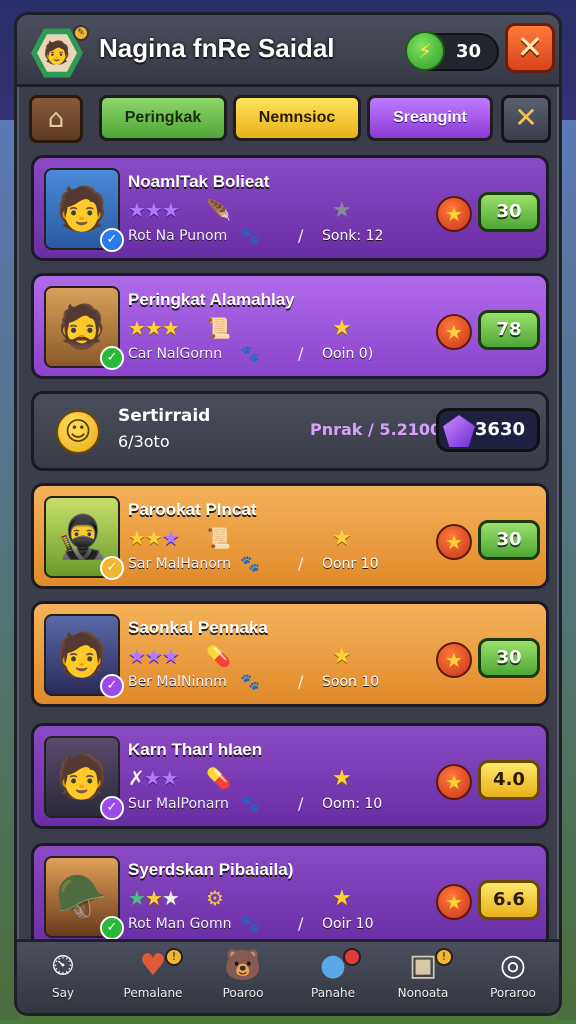  I want to click on nav-item-poraroo: ◎ Poraroo, so click(513, 979).